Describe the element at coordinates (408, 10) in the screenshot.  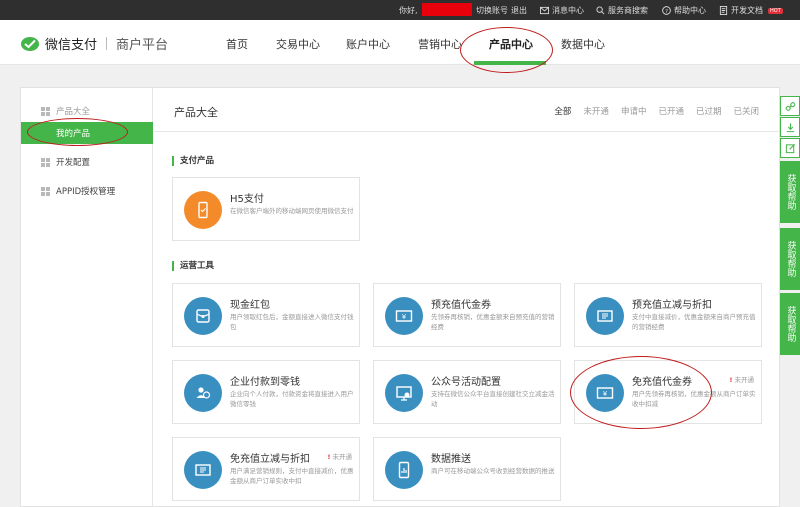
I see `greeting-text: 你好,` at that location.